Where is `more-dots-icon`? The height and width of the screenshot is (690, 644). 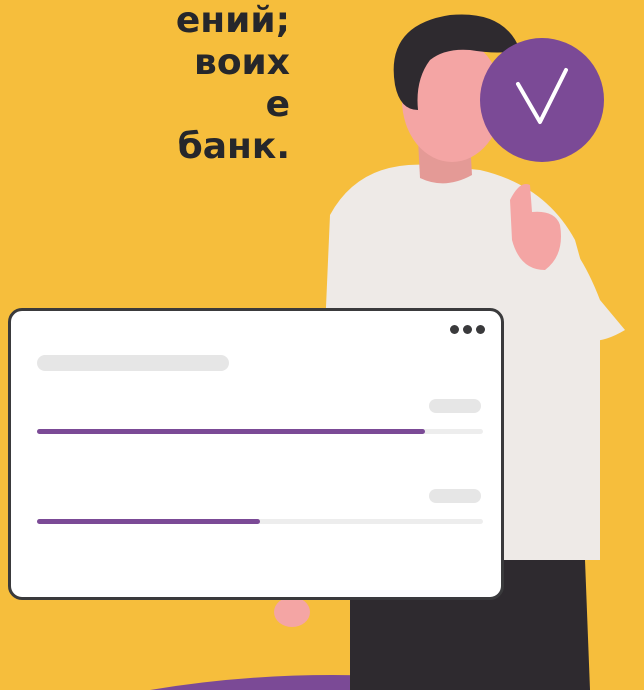
more-dots-icon is located at coordinates (467, 329).